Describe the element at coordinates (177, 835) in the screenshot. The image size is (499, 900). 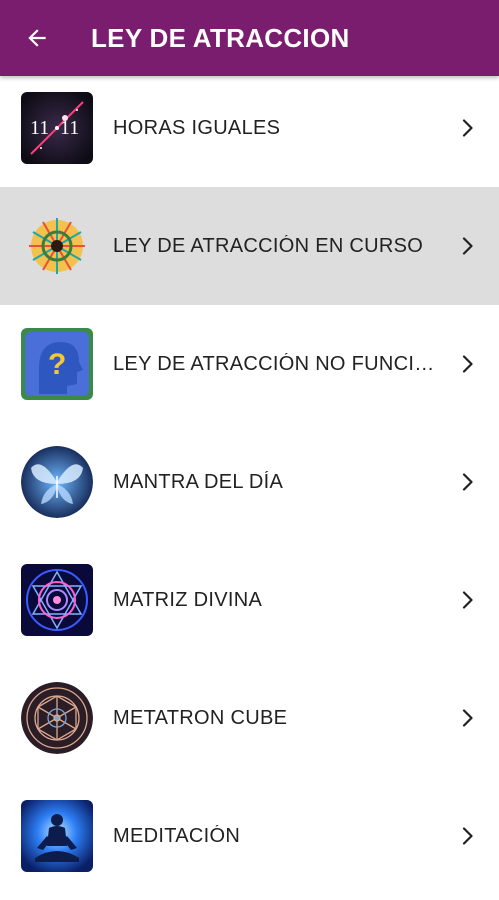
I see `list-item-label: MEDITACIÓN` at that location.